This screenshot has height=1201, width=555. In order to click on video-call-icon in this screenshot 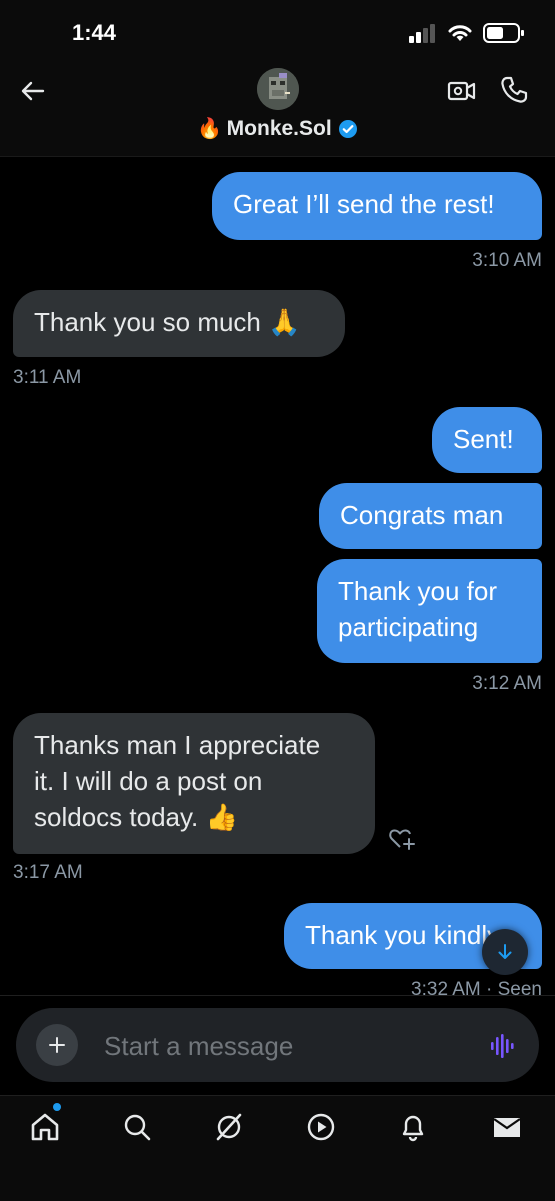, I will do `click(462, 91)`.